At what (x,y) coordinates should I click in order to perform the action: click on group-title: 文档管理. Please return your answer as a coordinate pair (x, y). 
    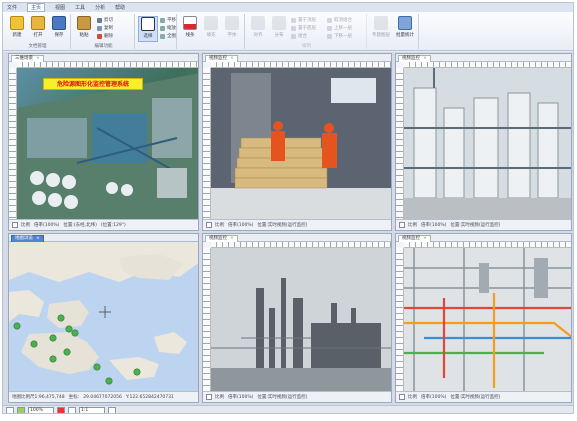
    Looking at the image, I should click on (37, 46).